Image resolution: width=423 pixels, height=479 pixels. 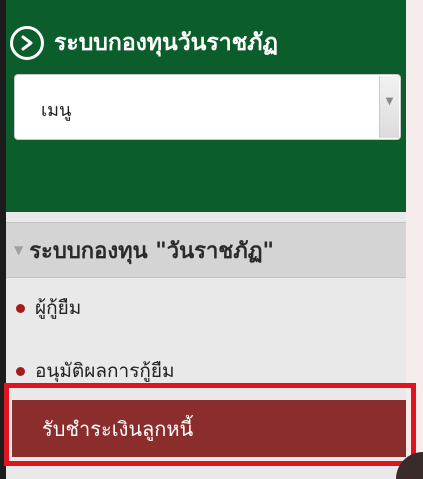 I want to click on sidebar-header: ระบบกองทุนวันราชภัฏ, so click(x=144, y=43).